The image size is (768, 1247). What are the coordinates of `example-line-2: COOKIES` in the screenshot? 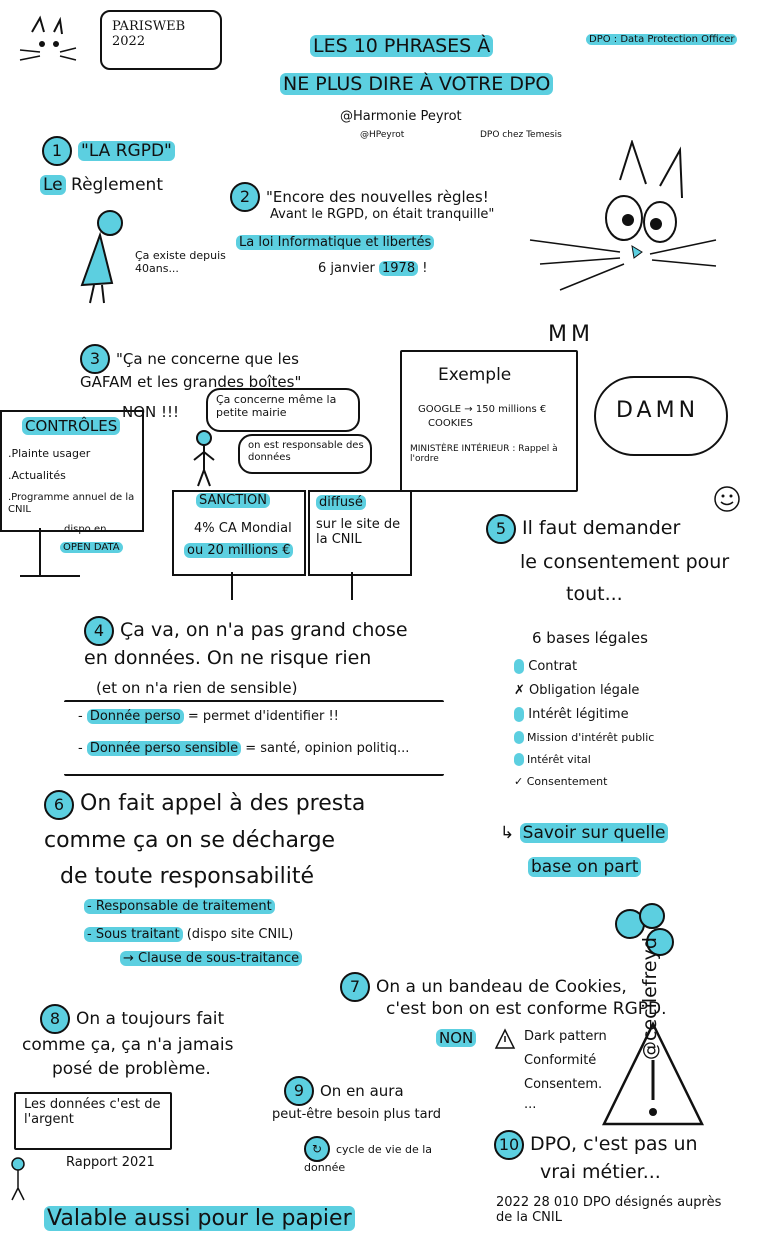 It's located at (450, 423).